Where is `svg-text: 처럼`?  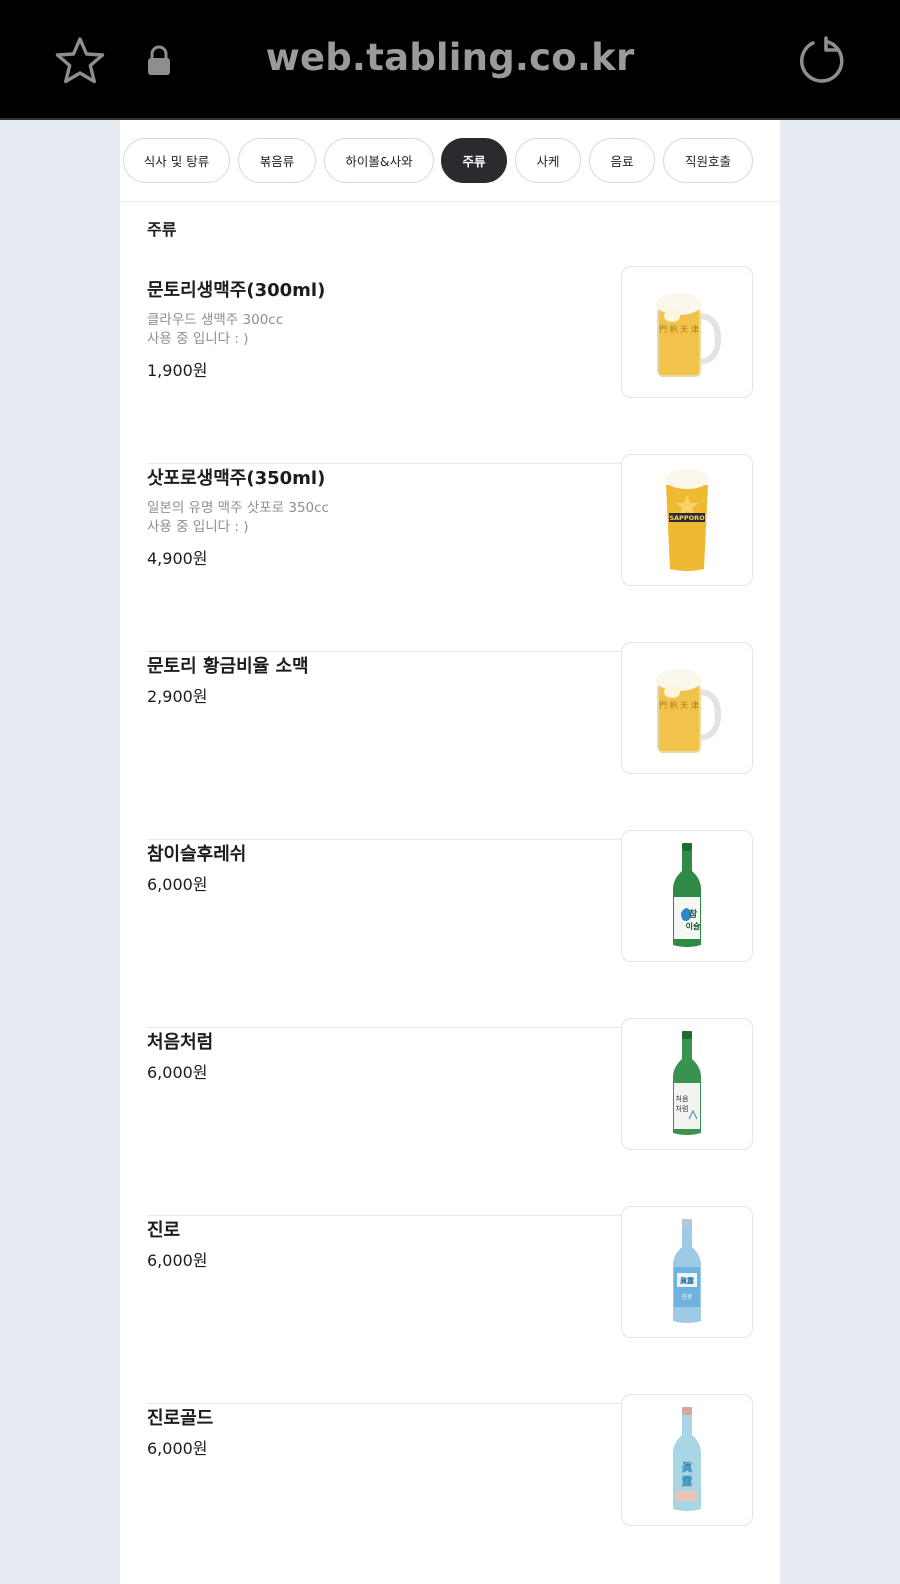 svg-text: 처럼 is located at coordinates (682, 1108).